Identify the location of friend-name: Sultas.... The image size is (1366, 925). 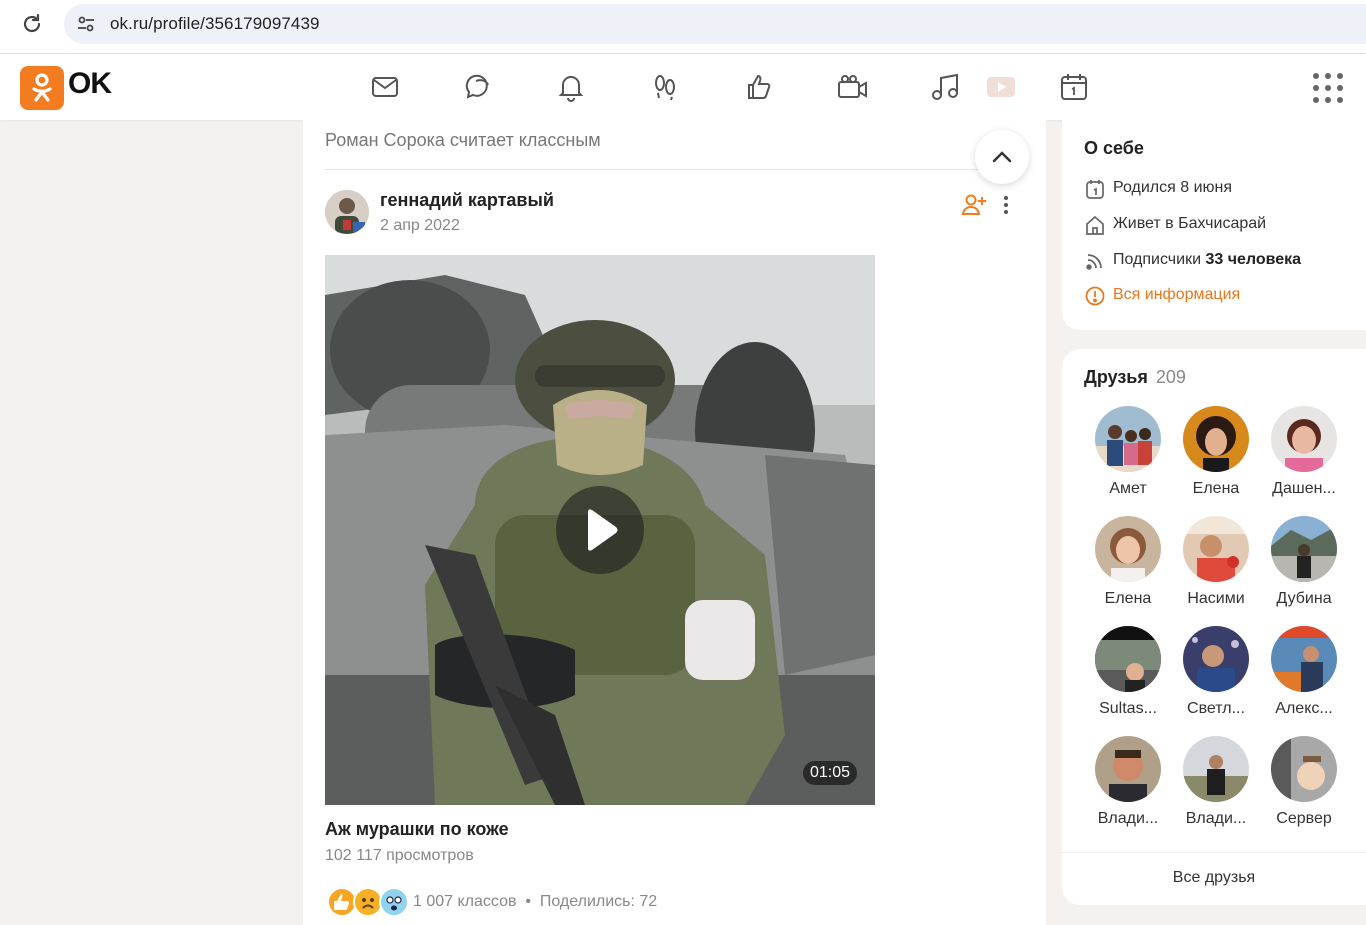
(1128, 709).